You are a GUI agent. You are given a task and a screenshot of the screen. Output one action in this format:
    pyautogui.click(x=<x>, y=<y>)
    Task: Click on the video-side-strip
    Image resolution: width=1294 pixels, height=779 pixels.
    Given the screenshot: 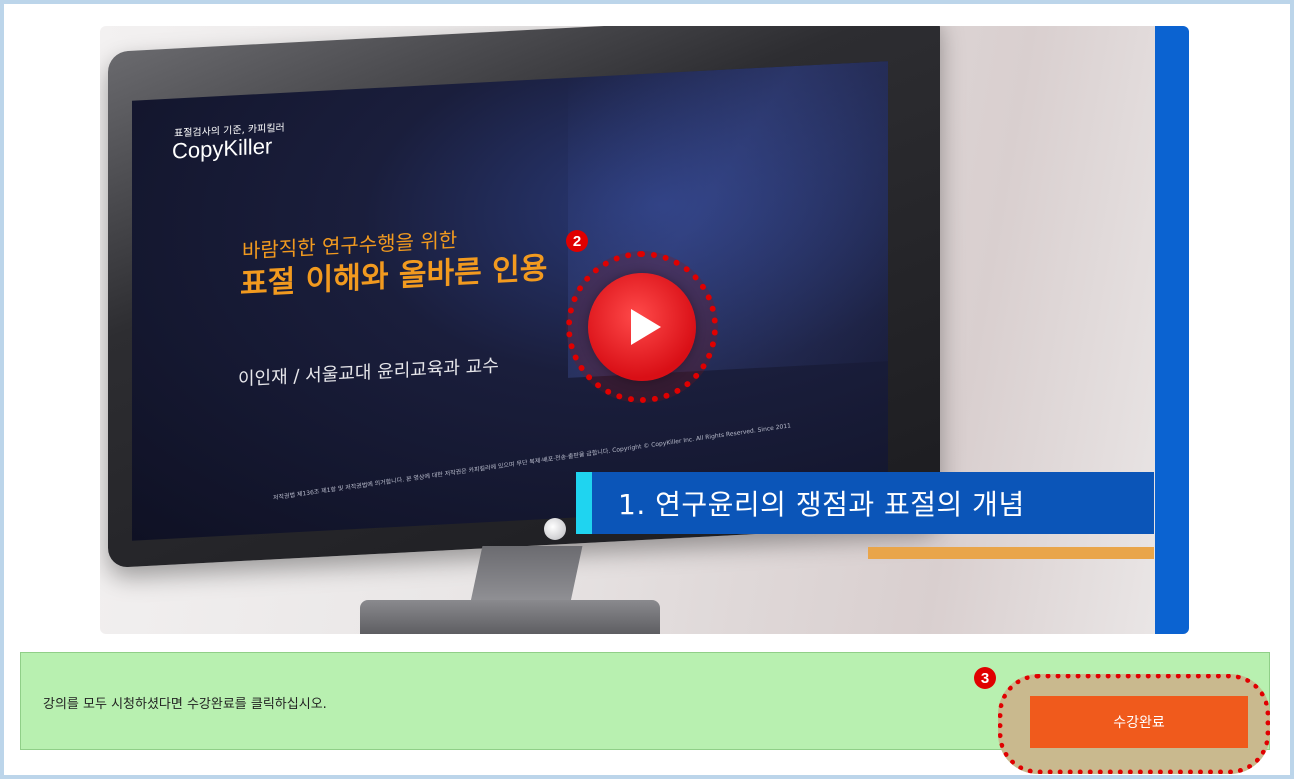 What is the action you would take?
    pyautogui.click(x=1172, y=330)
    